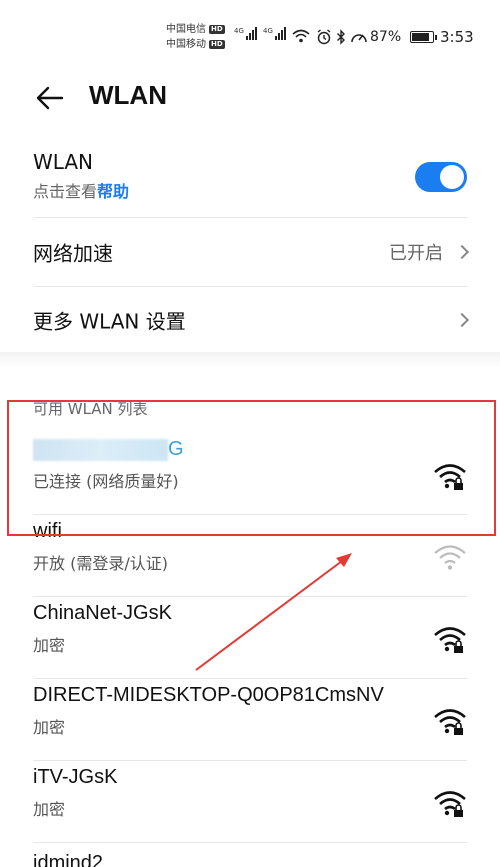 This screenshot has height=867, width=500. Describe the element at coordinates (239, 31) in the screenshot. I see `signal-1-label: 4G` at that location.